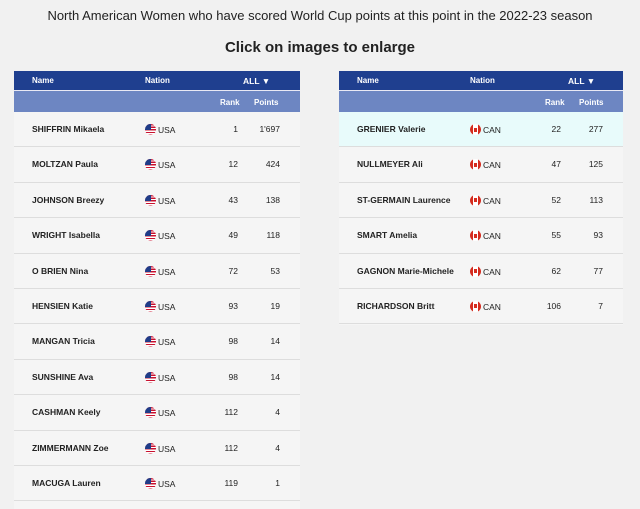  What do you see at coordinates (598, 235) in the screenshot?
I see `points-cell: 93` at bounding box center [598, 235].